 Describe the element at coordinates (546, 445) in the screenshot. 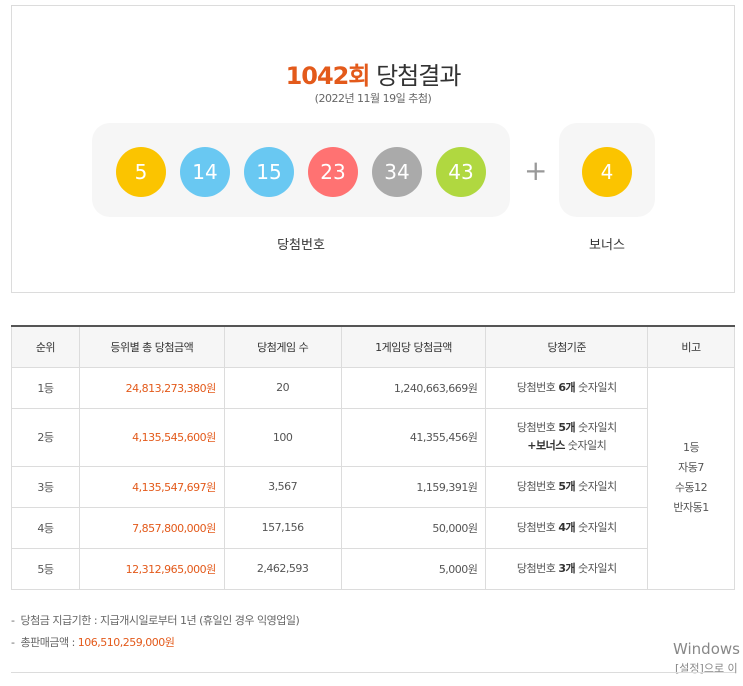

I see `criteria-bonus: +보너스` at that location.